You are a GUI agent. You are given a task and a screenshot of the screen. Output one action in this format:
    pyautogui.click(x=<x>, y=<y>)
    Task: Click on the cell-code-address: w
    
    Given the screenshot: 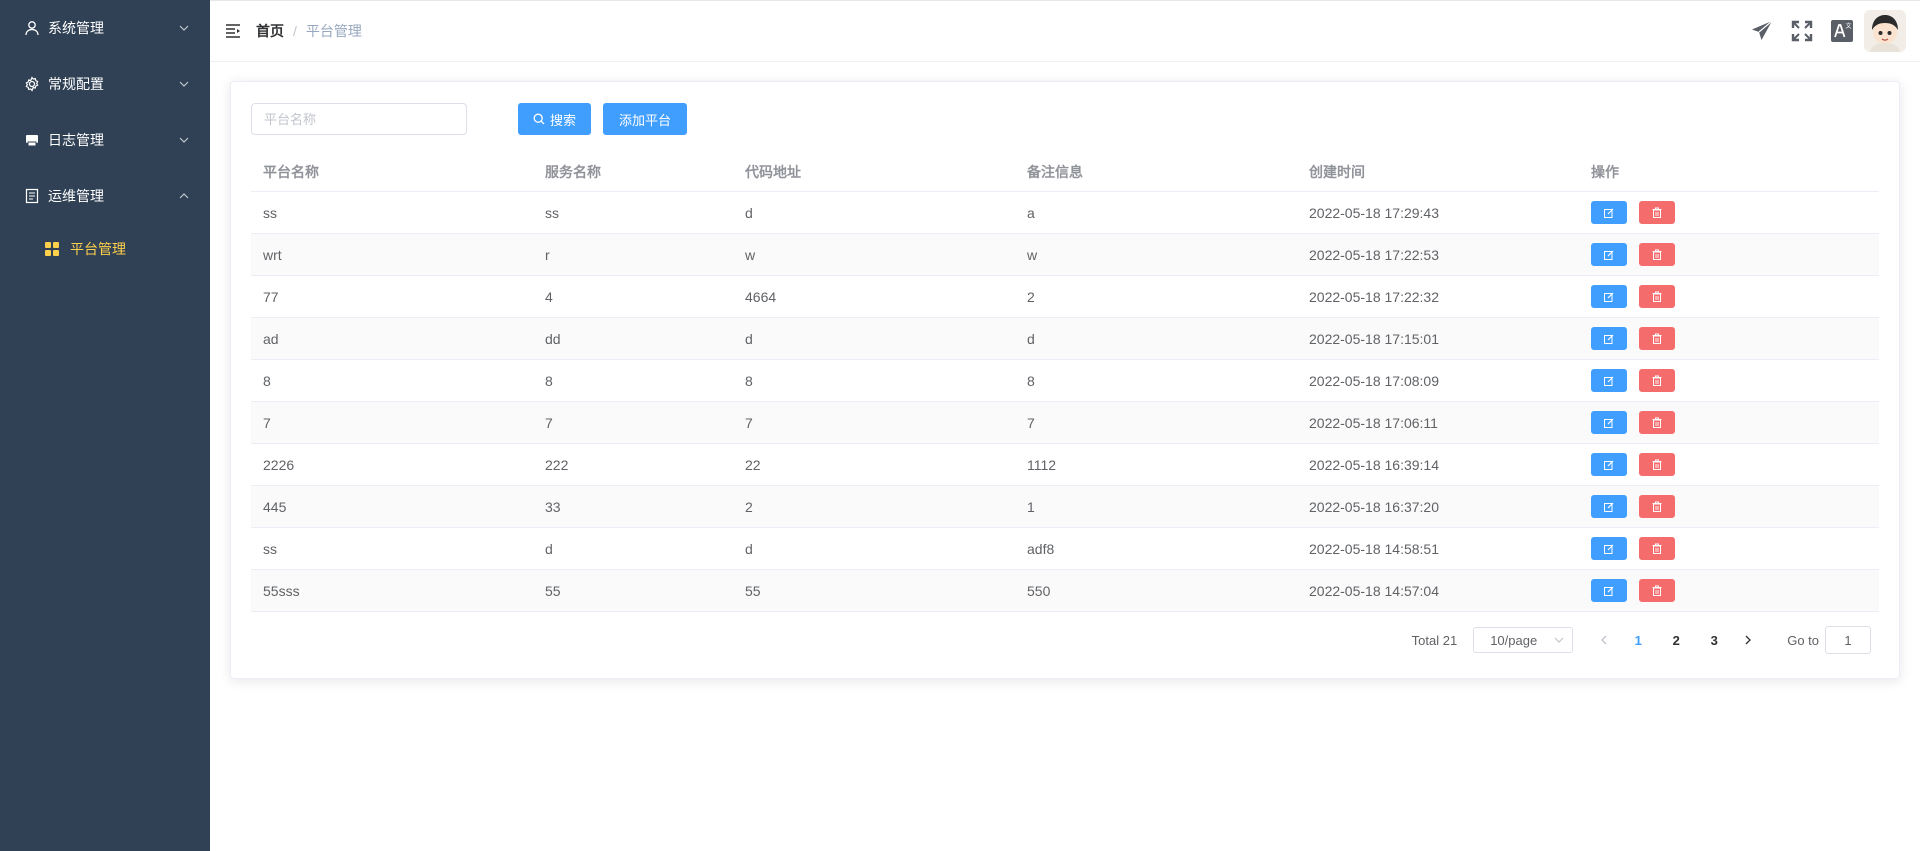 What is the action you would take?
    pyautogui.click(x=750, y=254)
    